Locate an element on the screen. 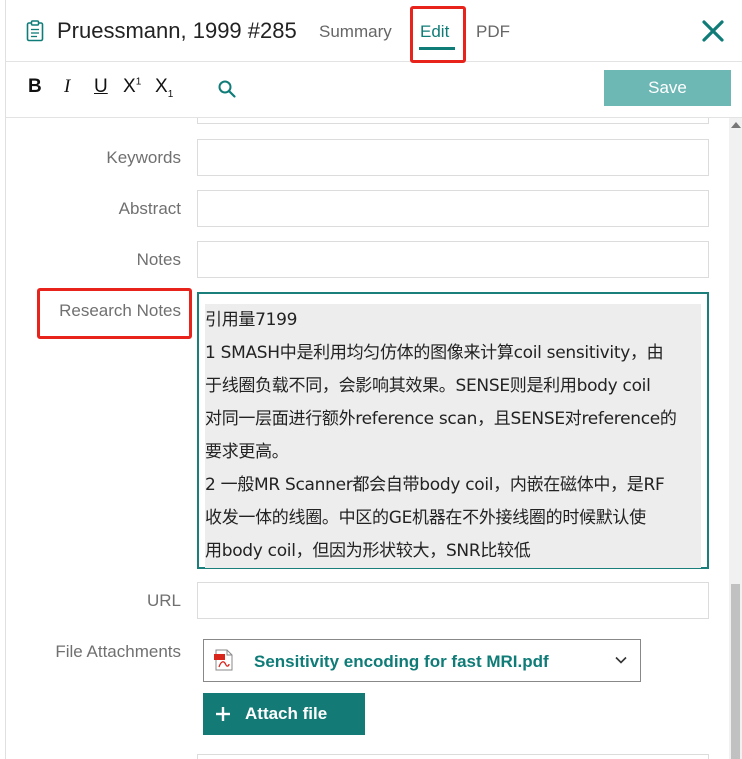 This screenshot has height=759, width=742. research-notes-line: 要求更高。 is located at coordinates (453, 452).